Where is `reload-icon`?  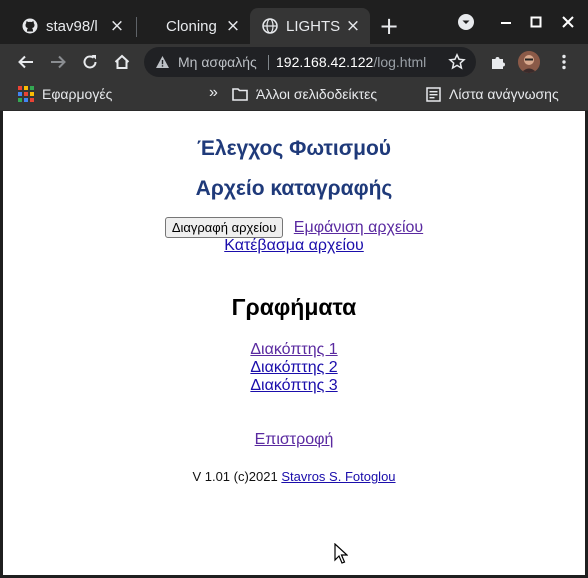
reload-icon is located at coordinates (90, 62).